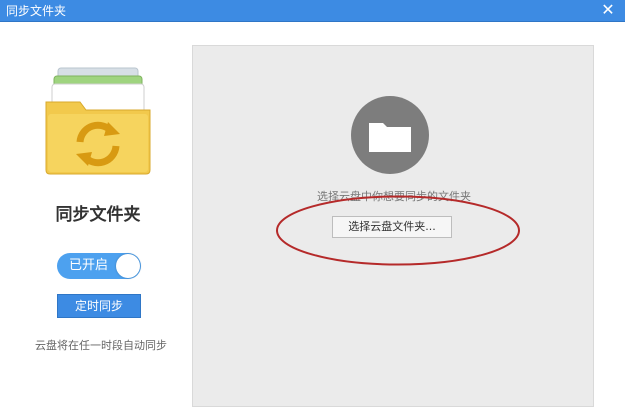 The image size is (625, 407). I want to click on auto-sync-text: 云盘将在任一时段自动同步, so click(101, 345).